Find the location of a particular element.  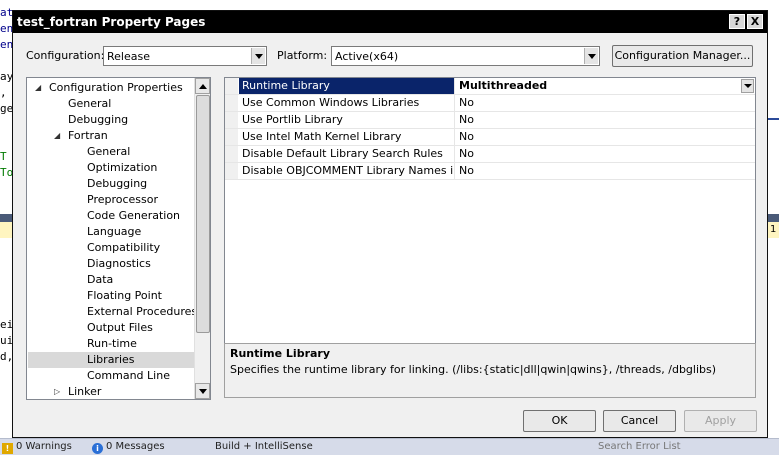

property-row: Use Common Windows Libraries No is located at coordinates (490, 103).